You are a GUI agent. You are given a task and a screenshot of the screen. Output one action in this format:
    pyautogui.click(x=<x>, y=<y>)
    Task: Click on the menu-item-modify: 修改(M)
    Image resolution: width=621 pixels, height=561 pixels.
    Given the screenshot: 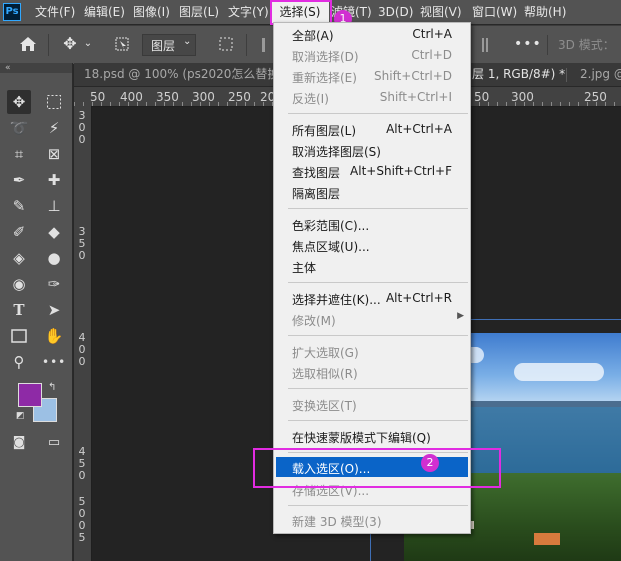 What is the action you would take?
    pyautogui.click(x=314, y=320)
    